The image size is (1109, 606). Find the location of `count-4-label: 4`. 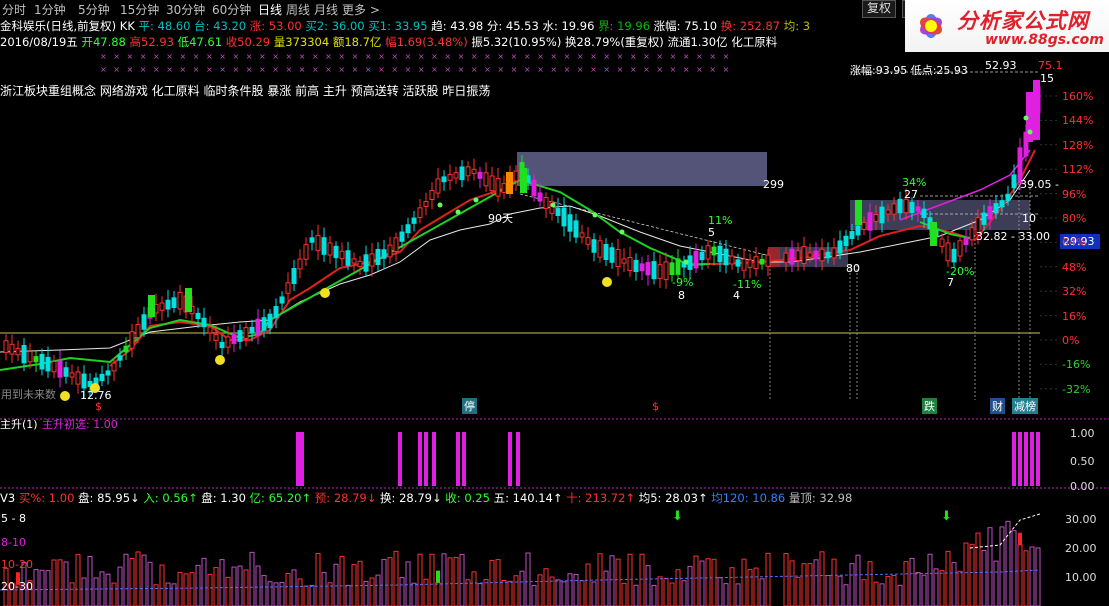

count-4-label: 4 is located at coordinates (736, 295).